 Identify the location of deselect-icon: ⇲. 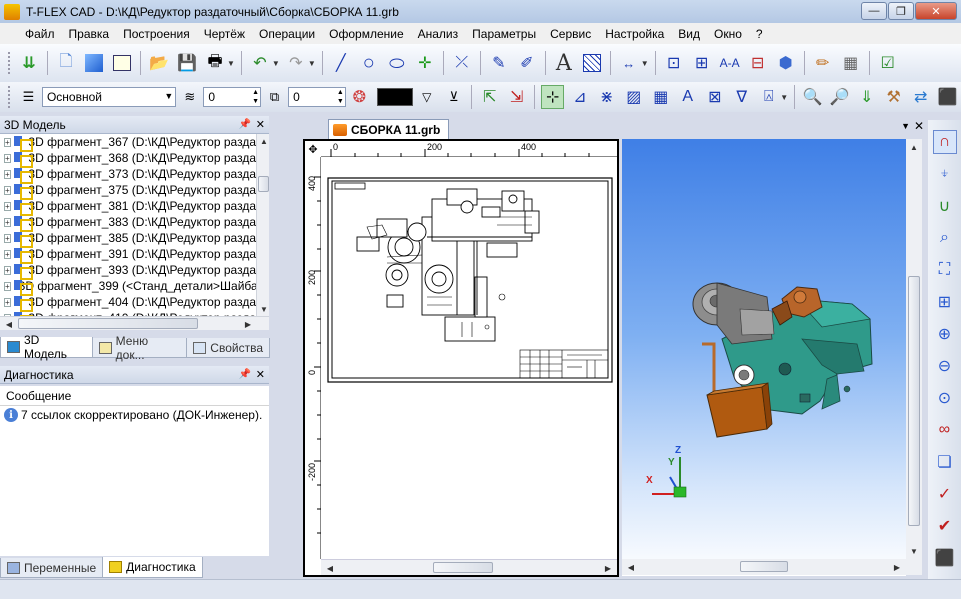
(516, 97).